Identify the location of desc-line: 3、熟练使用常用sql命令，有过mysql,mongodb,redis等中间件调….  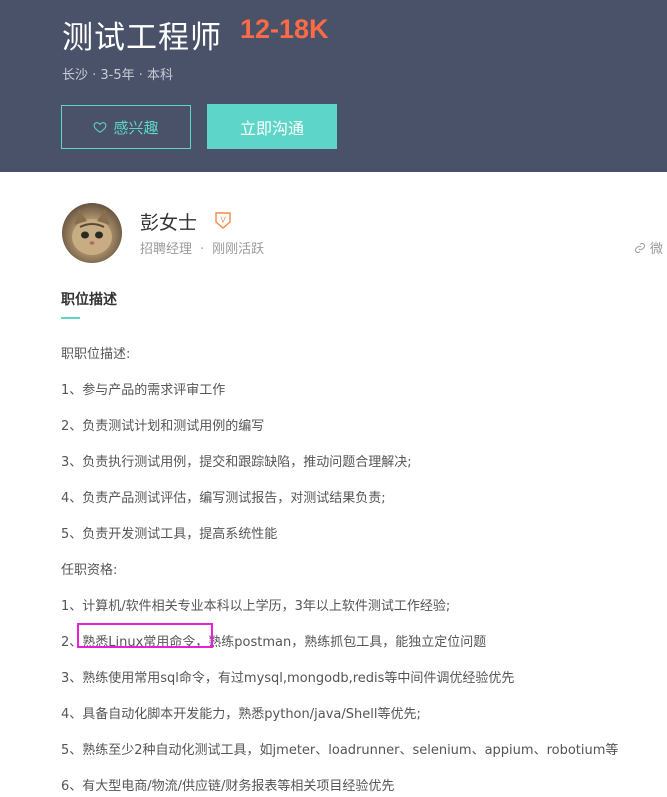
(288, 678).